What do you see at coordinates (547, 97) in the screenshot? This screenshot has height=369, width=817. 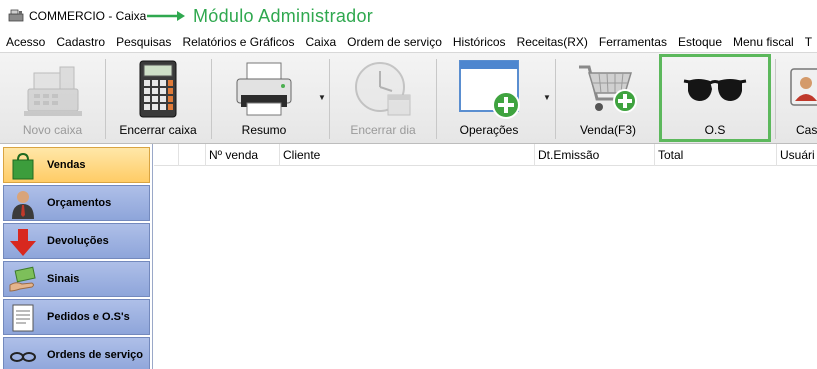 I see `operacoes-dropdown-arrow-icon: ▼` at bounding box center [547, 97].